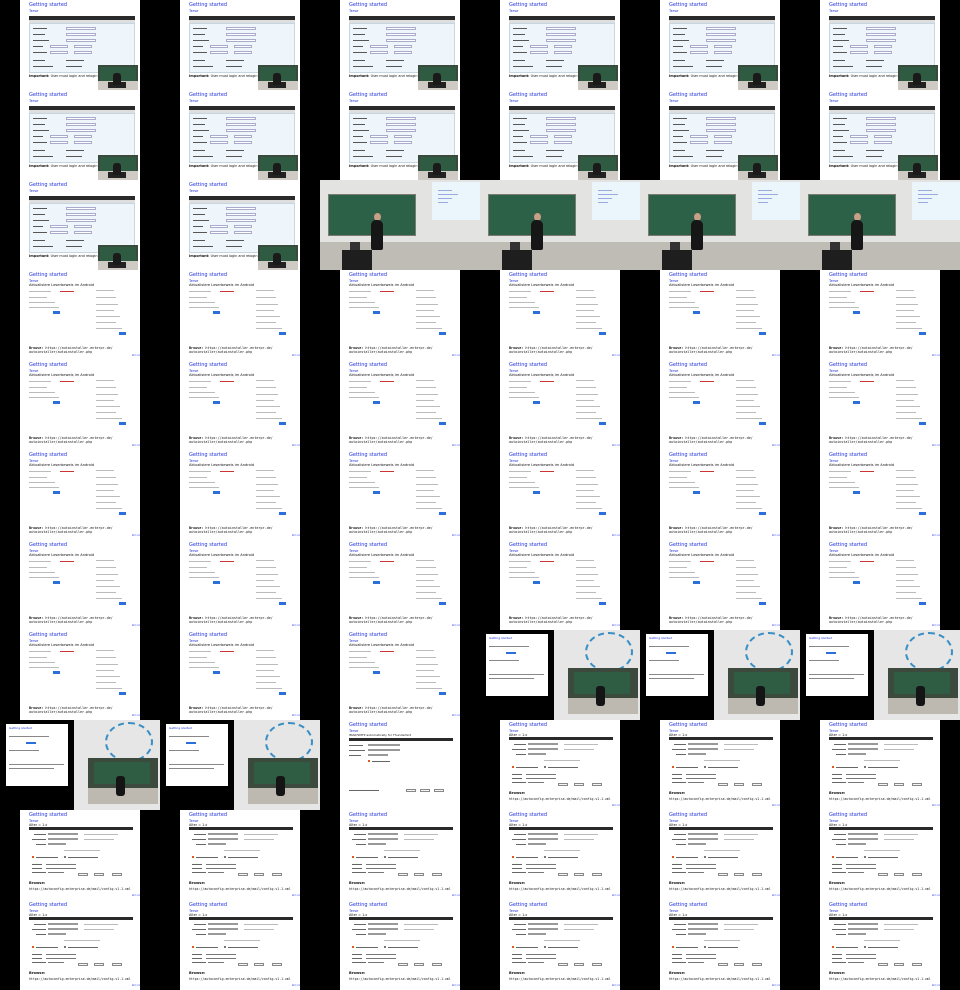 This screenshot has width=960, height=990. Describe the element at coordinates (769, 652) in the screenshot. I see `logo-icon` at that location.